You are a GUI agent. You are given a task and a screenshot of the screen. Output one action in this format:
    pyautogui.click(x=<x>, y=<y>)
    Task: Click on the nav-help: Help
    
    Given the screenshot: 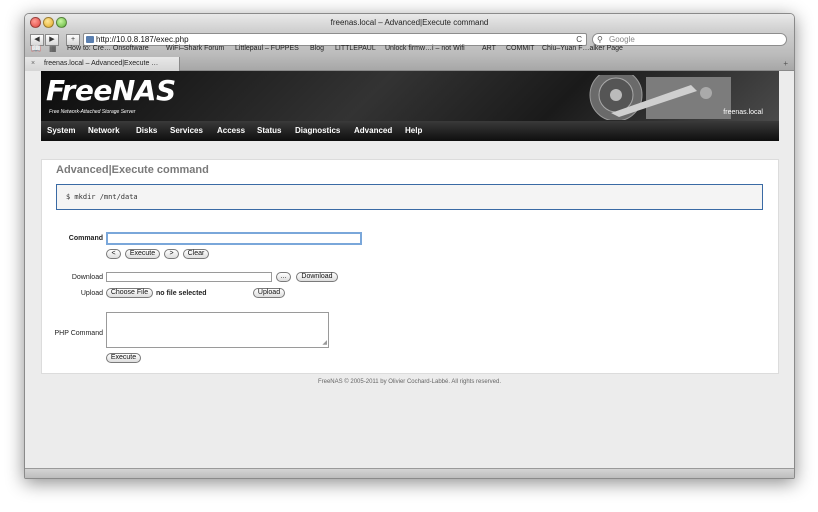 What is the action you would take?
    pyautogui.click(x=413, y=131)
    